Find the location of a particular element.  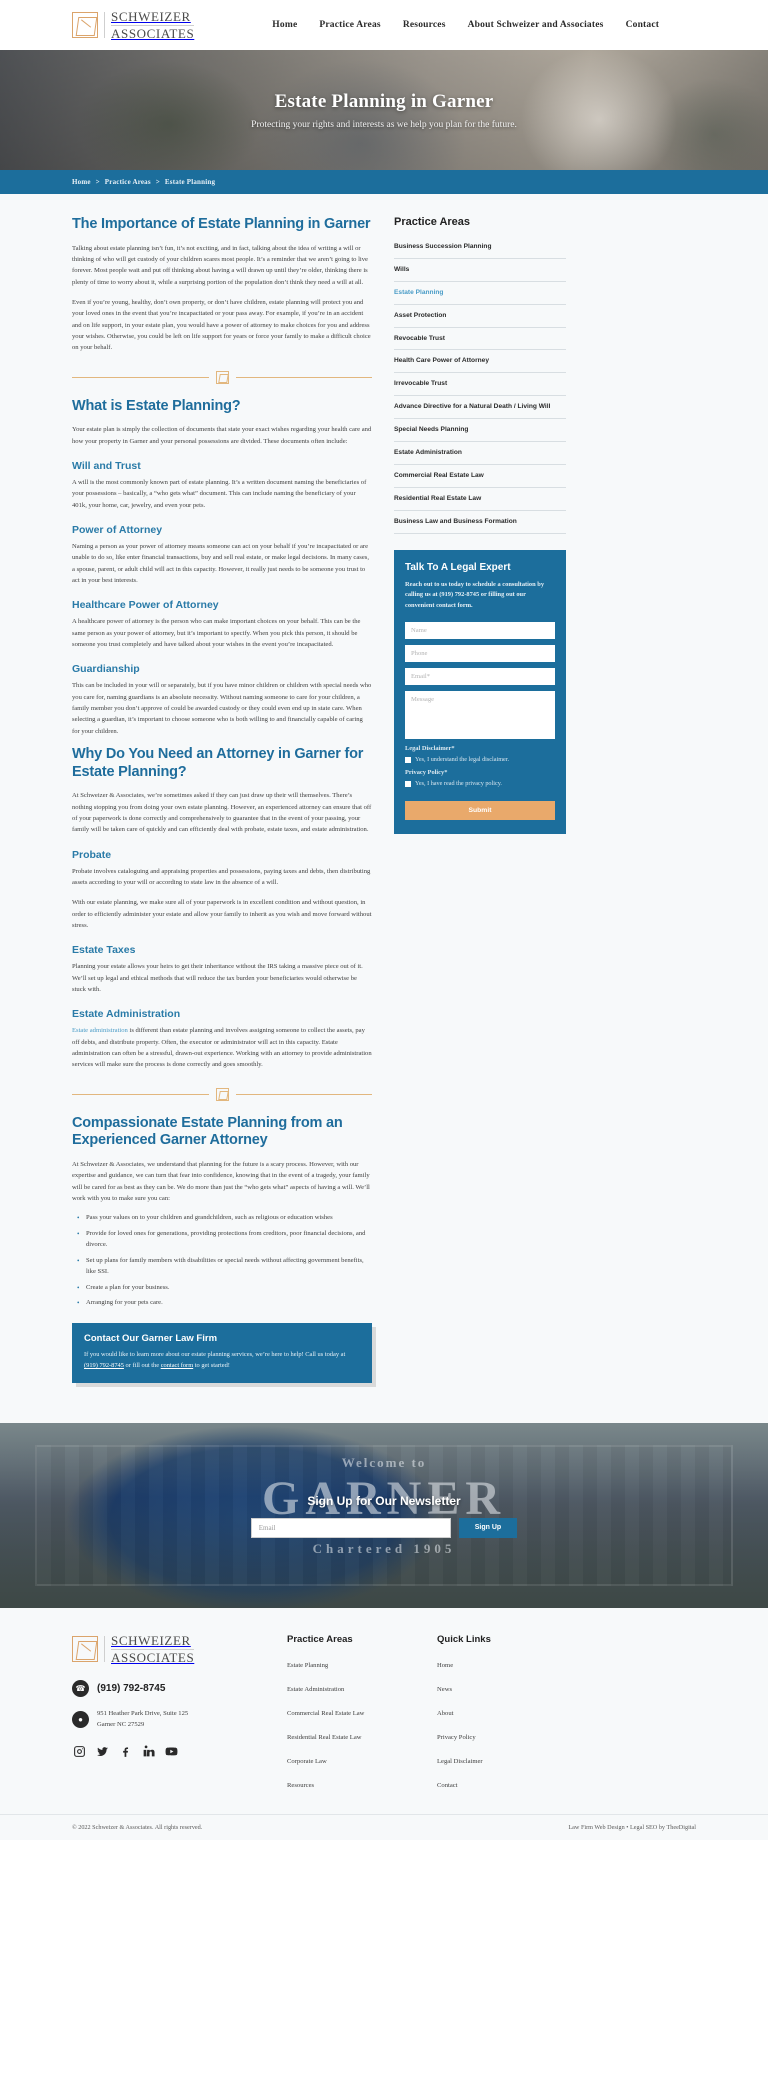

nav-item-practice-areas: Practice Areas is located at coordinates (349, 25).